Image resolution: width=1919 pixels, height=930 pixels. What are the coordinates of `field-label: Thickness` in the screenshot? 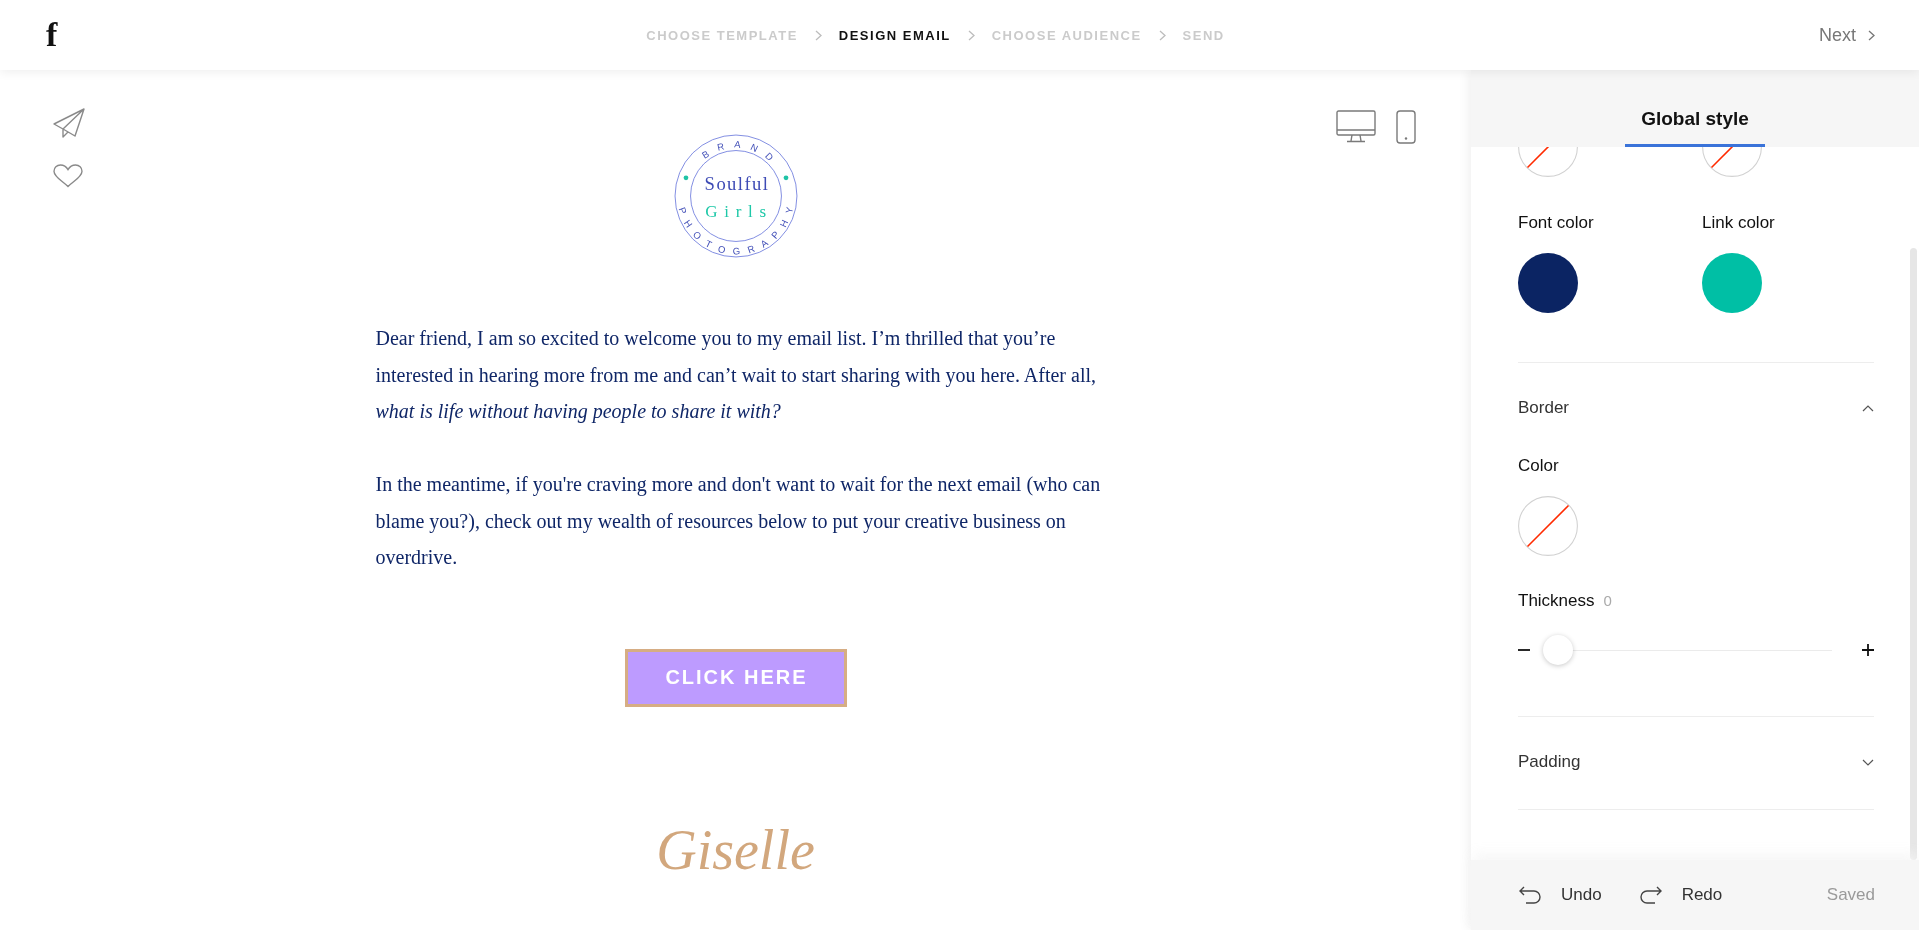 It's located at (1556, 600).